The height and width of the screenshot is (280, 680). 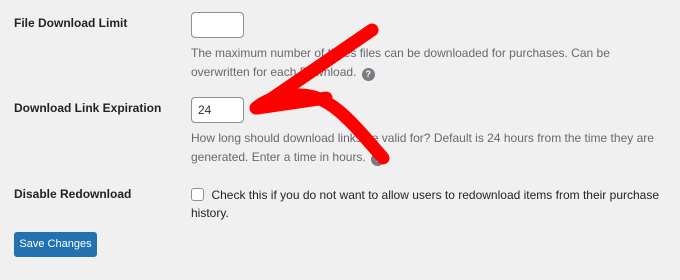 What do you see at coordinates (197, 194) in the screenshot?
I see `disable-redownload-checkbox` at bounding box center [197, 194].